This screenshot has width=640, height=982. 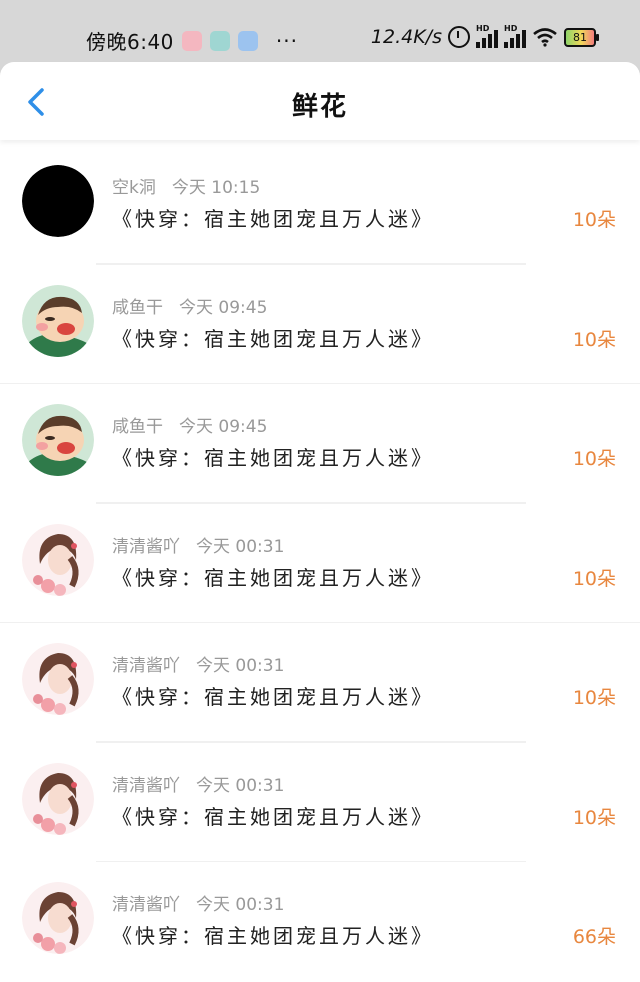 I want to click on battery-icon: 81, so click(x=581, y=37).